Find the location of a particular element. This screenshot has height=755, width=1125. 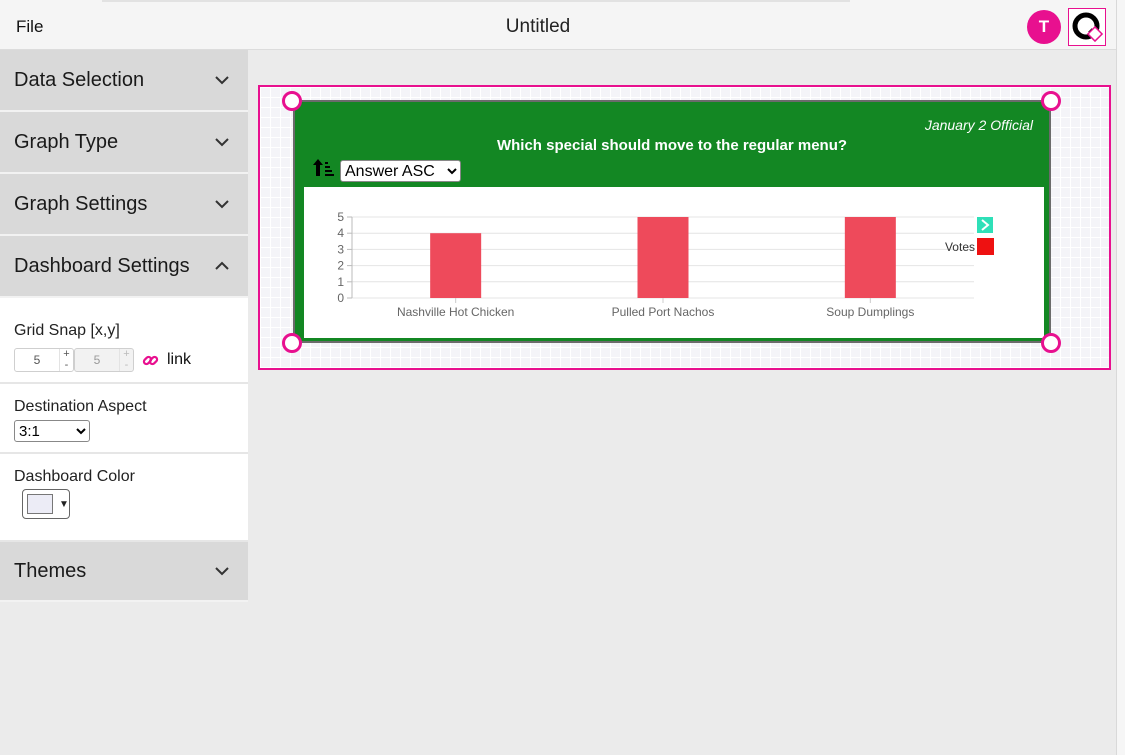

link-label: link is located at coordinates (179, 359).